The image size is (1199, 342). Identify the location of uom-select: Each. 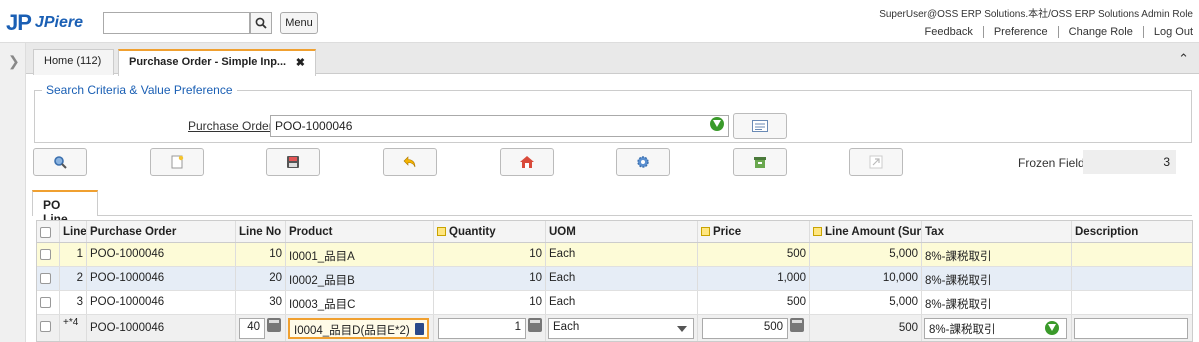
(621, 328).